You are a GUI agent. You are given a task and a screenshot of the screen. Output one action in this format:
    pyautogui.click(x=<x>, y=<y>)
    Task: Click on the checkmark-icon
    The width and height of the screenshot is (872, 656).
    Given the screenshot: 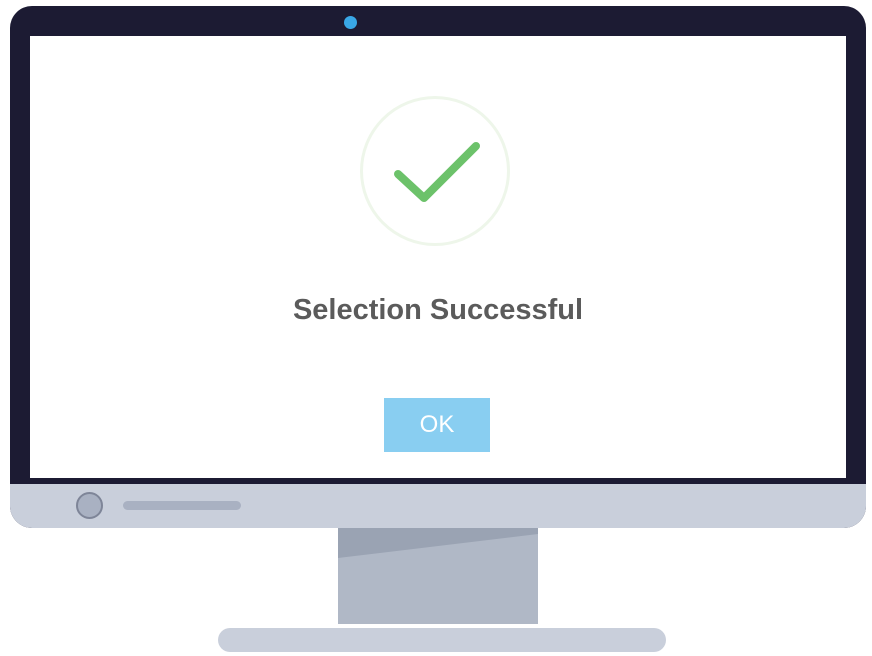 What is the action you would take?
    pyautogui.click(x=437, y=172)
    